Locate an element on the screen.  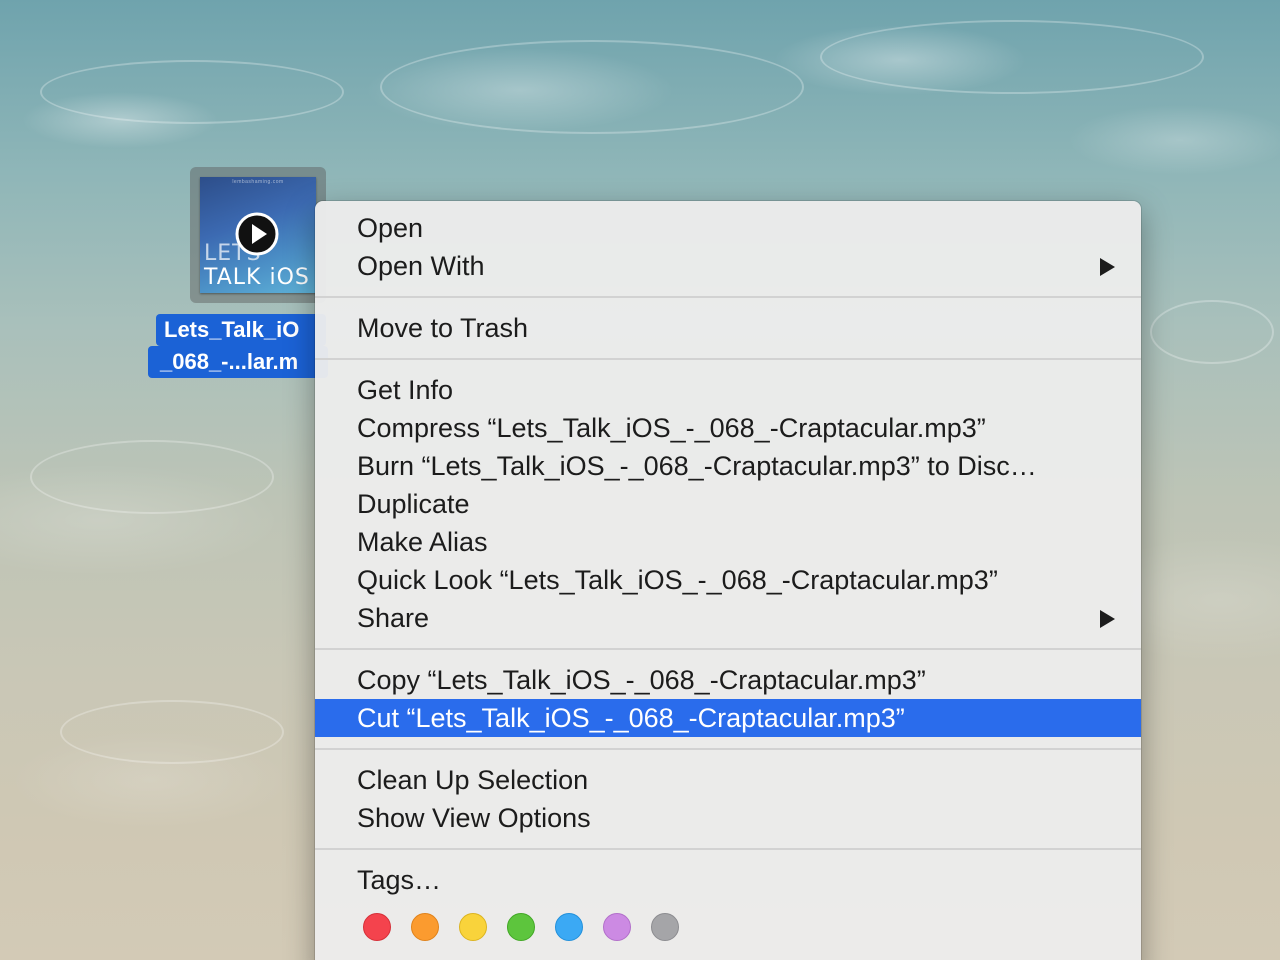
tag-purple-dot is located at coordinates (617, 927).